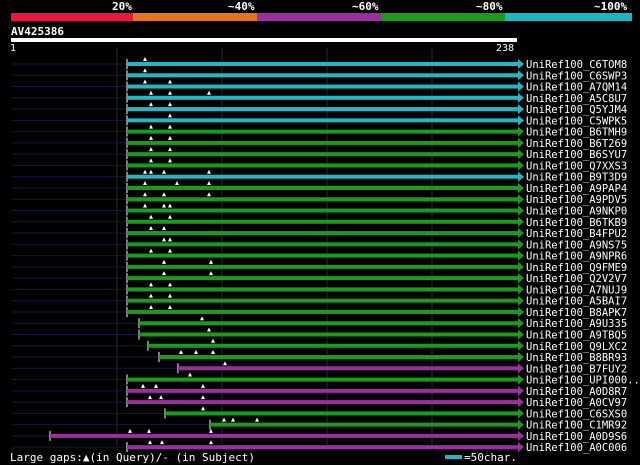  What do you see at coordinates (576, 110) in the screenshot?
I see `hit-label: UniRef100_Q5YJM4` at bounding box center [576, 110].